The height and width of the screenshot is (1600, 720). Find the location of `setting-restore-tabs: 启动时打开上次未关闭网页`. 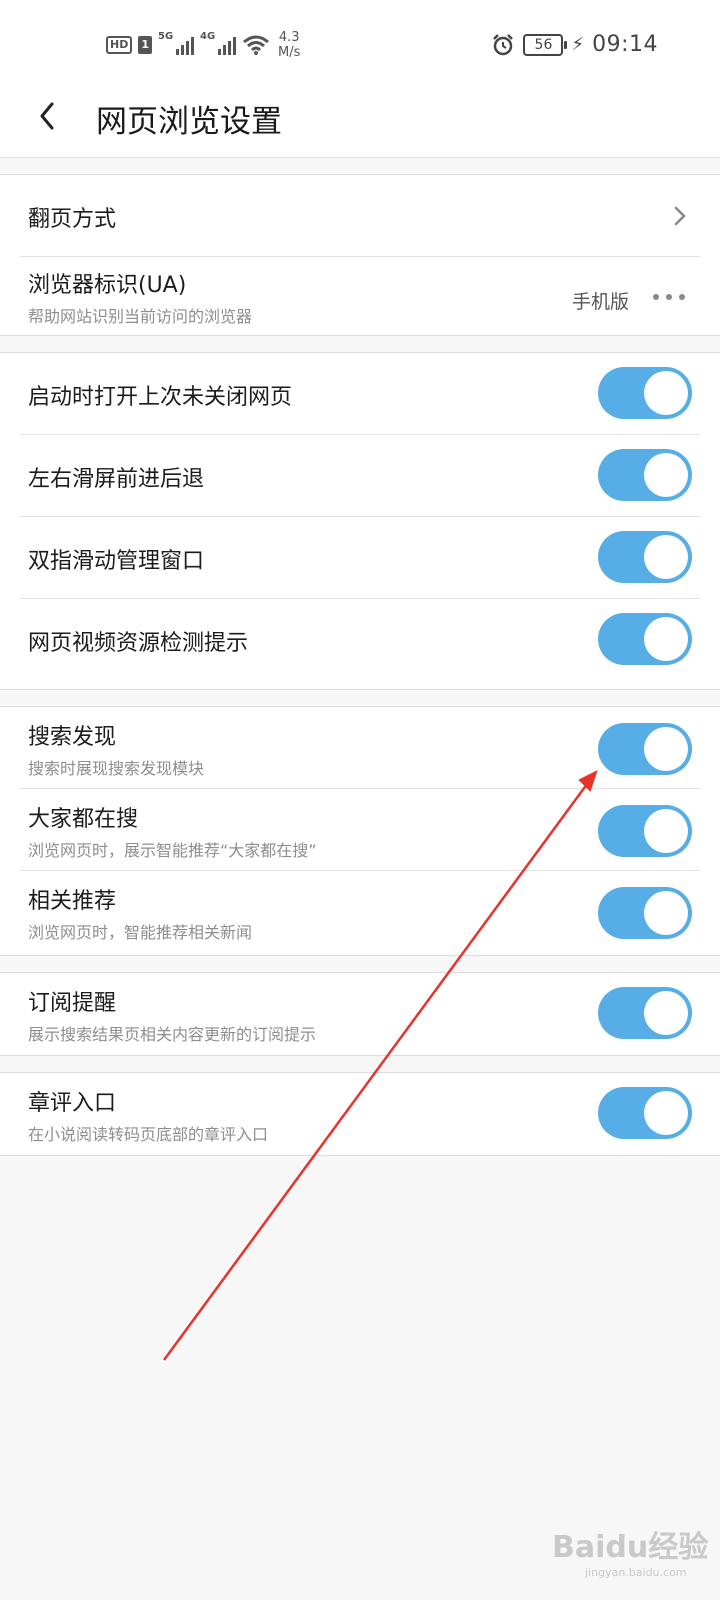

setting-restore-tabs: 启动时打开上次未关闭网页 is located at coordinates (360, 394).